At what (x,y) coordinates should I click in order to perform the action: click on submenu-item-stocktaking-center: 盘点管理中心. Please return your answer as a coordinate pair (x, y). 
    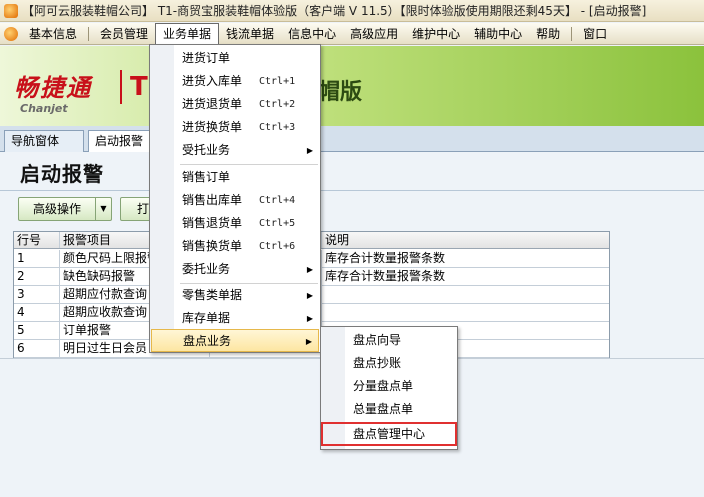
    Looking at the image, I should click on (389, 434).